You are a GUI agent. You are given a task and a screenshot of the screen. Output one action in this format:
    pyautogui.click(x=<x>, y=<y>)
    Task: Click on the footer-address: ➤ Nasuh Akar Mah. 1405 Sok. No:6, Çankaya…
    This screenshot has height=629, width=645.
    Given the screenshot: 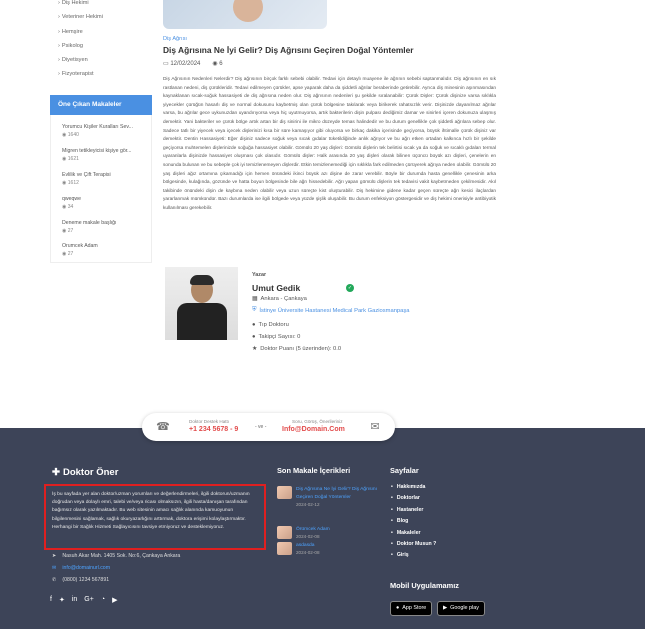 What is the action you would take?
    pyautogui.click(x=116, y=556)
    